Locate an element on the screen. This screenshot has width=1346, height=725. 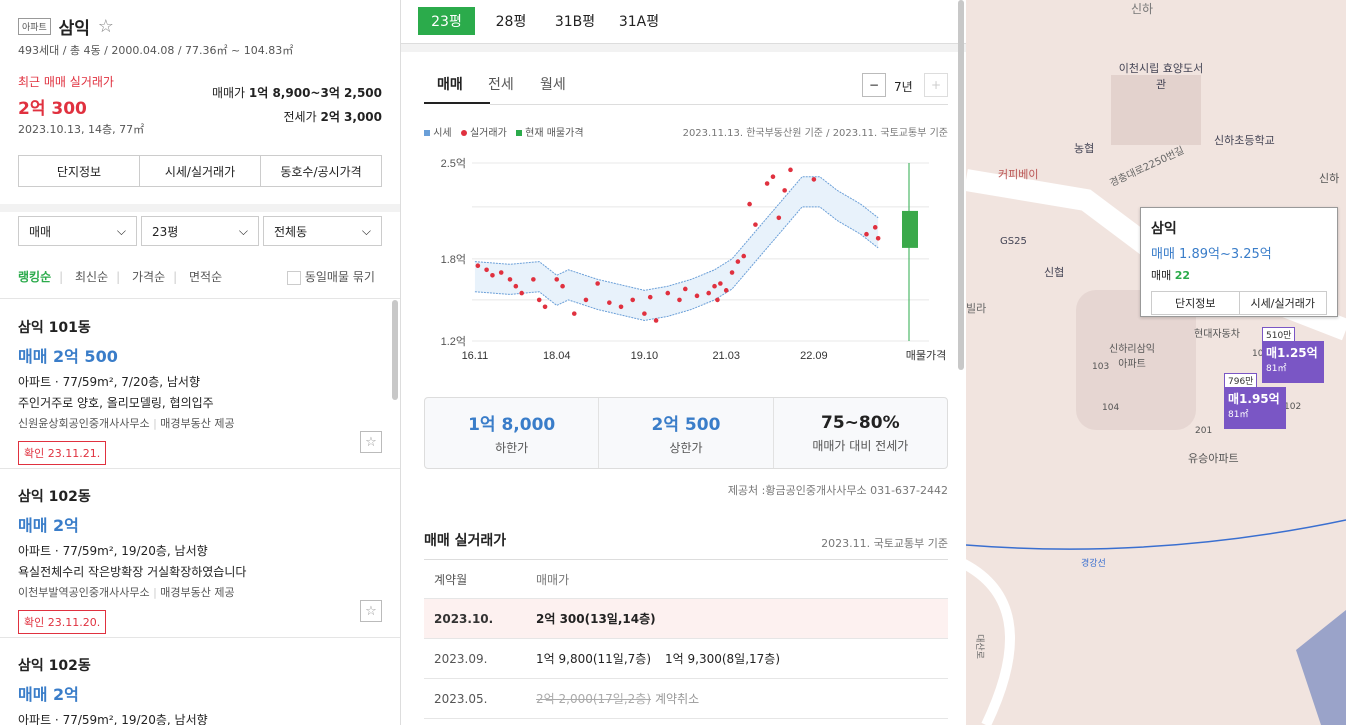
listing-broker: 신원윤상회공인중개사사무소 | 매경부동산 제공 is located at coordinates (126, 423).